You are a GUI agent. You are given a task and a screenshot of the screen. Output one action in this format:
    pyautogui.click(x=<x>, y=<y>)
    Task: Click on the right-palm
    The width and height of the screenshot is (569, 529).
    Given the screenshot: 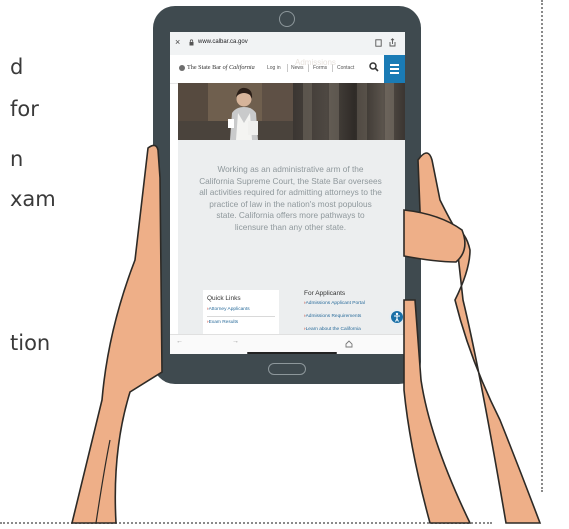 What is the action you would take?
    pyautogui.click(x=437, y=411)
    